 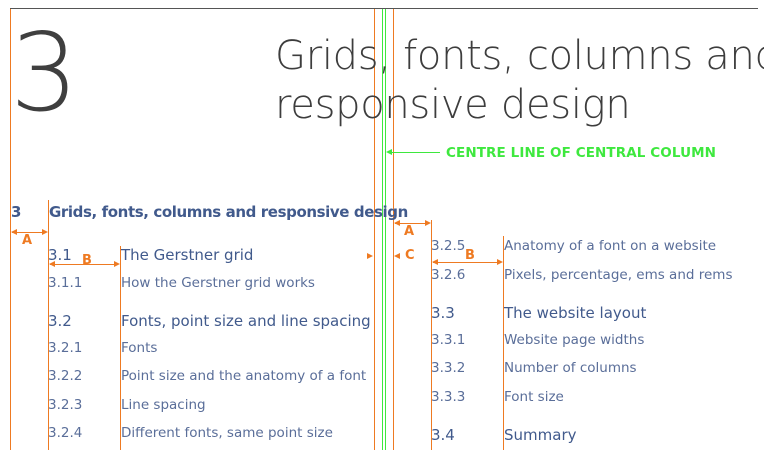 I want to click on centre-line-label: CENTRE LINE OF CENTRAL COLUMN, so click(x=581, y=153).